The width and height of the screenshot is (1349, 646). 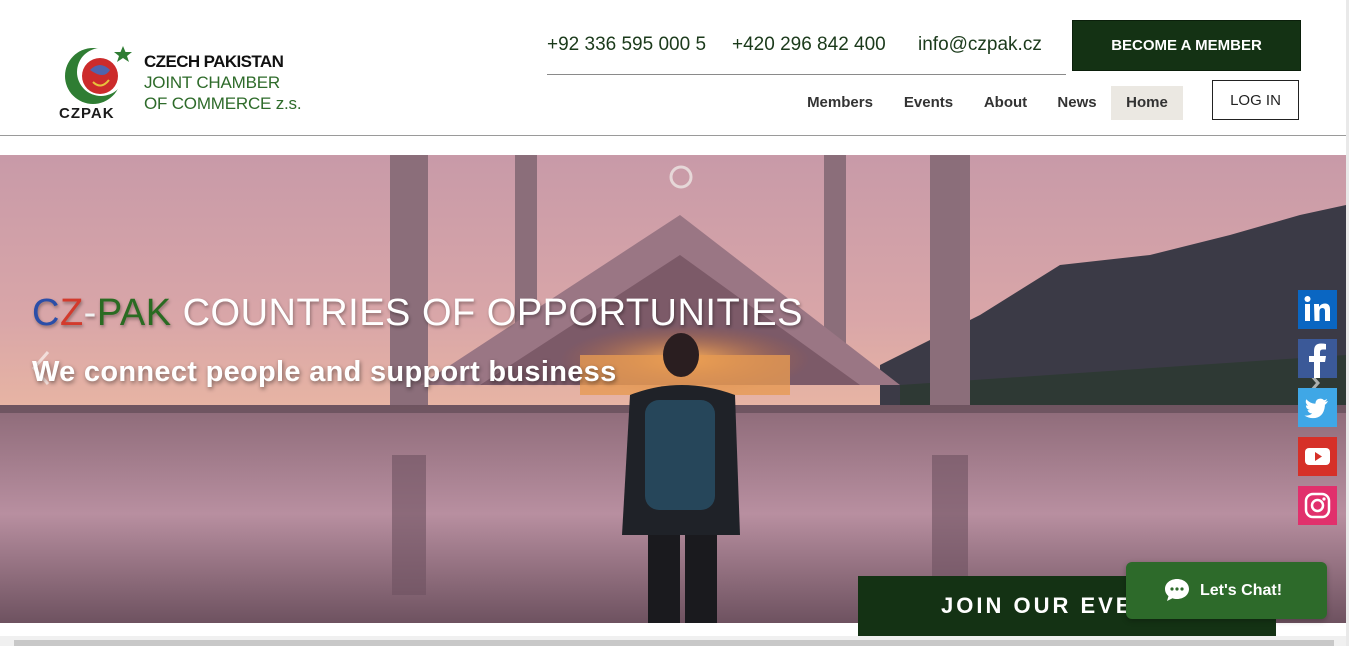 I want to click on twitter-icon, so click(x=1317, y=407).